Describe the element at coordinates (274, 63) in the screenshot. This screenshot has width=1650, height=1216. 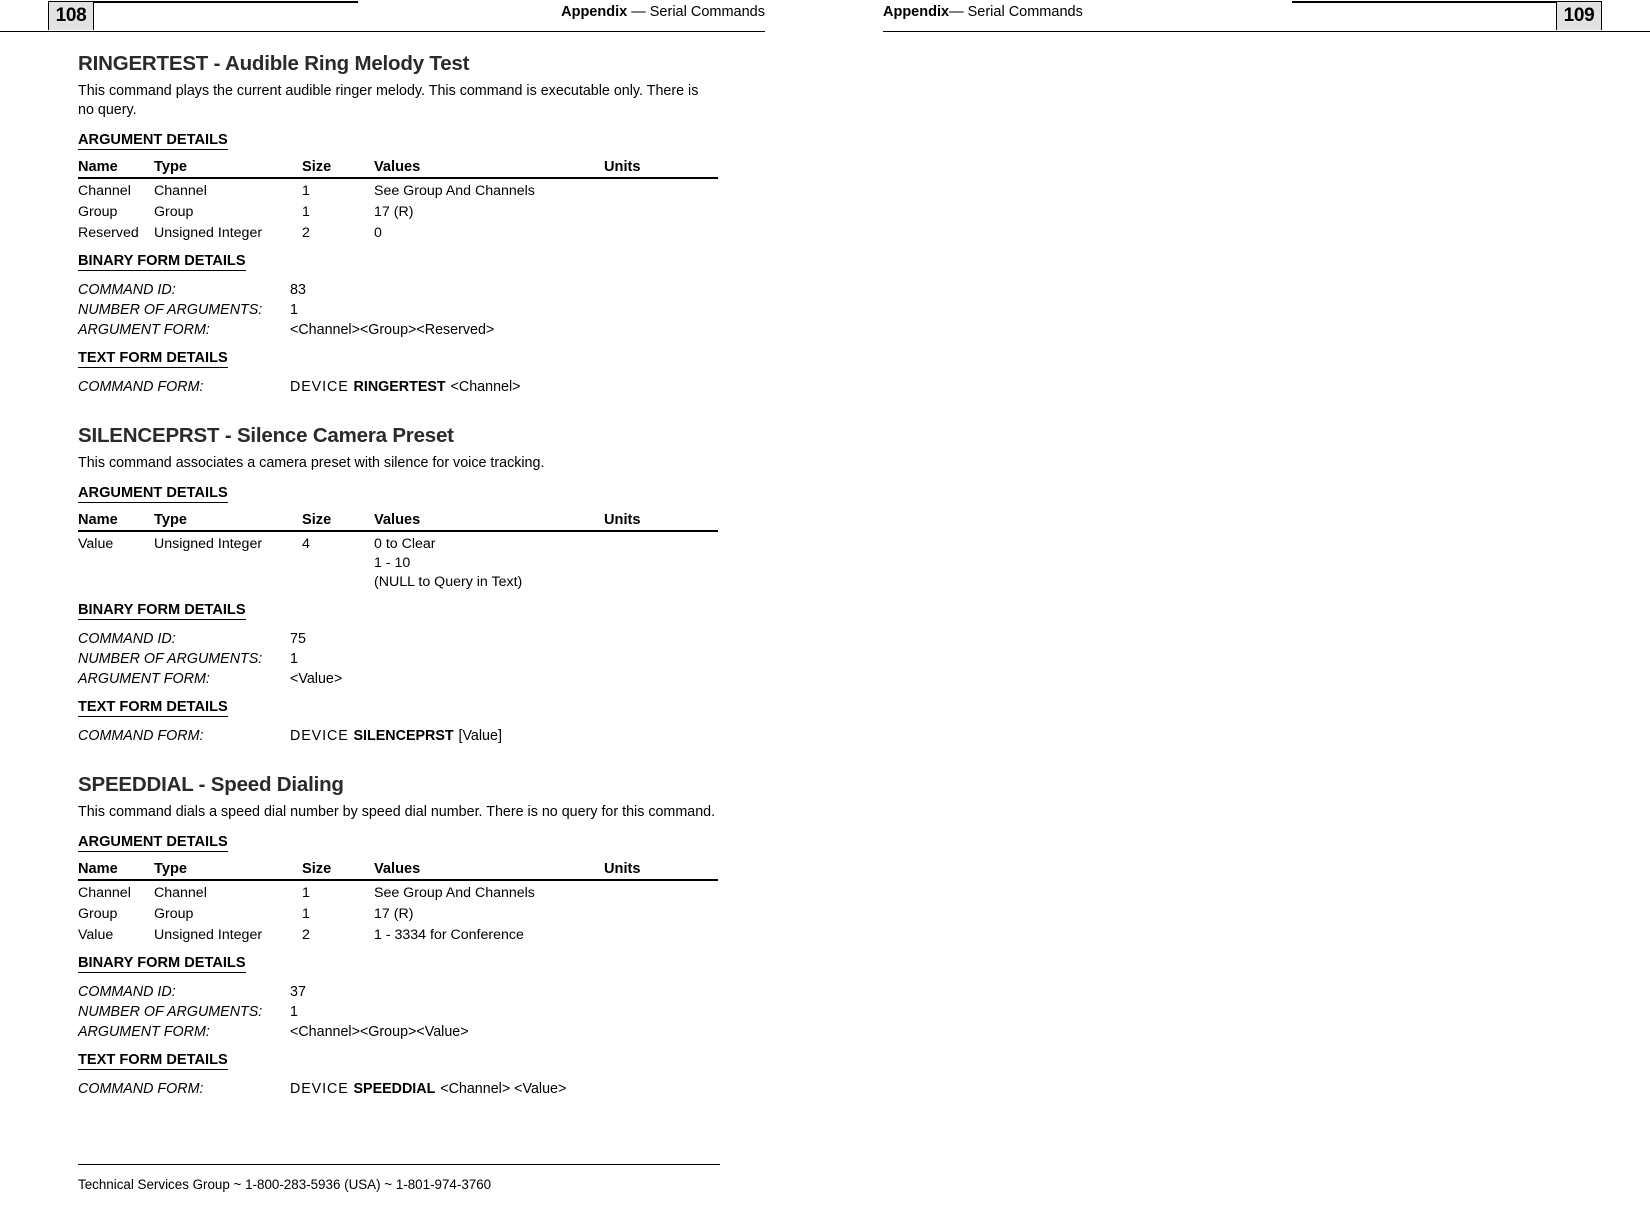
I see `command-title: RINGERTEST - Audible Ring Melody Test` at that location.